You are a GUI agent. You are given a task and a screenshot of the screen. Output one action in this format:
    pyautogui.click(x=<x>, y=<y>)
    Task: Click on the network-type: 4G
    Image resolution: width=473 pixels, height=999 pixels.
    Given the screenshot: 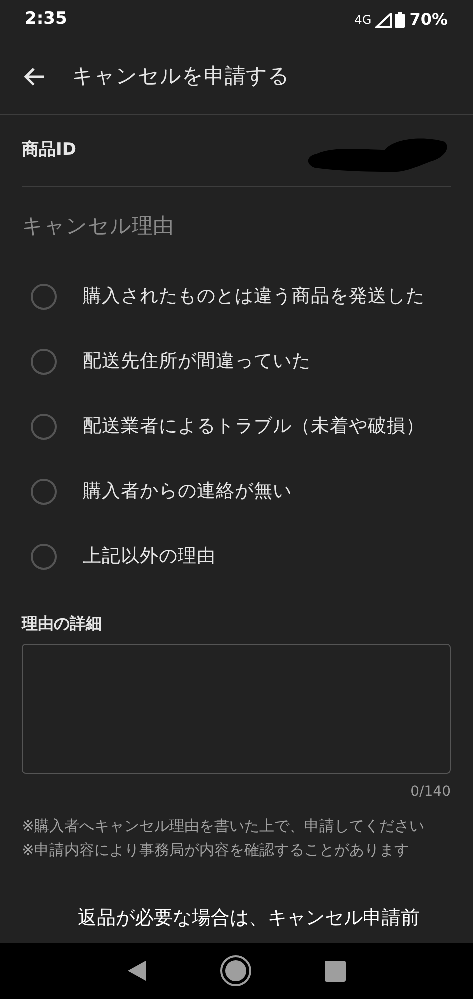 What is the action you would take?
    pyautogui.click(x=363, y=20)
    